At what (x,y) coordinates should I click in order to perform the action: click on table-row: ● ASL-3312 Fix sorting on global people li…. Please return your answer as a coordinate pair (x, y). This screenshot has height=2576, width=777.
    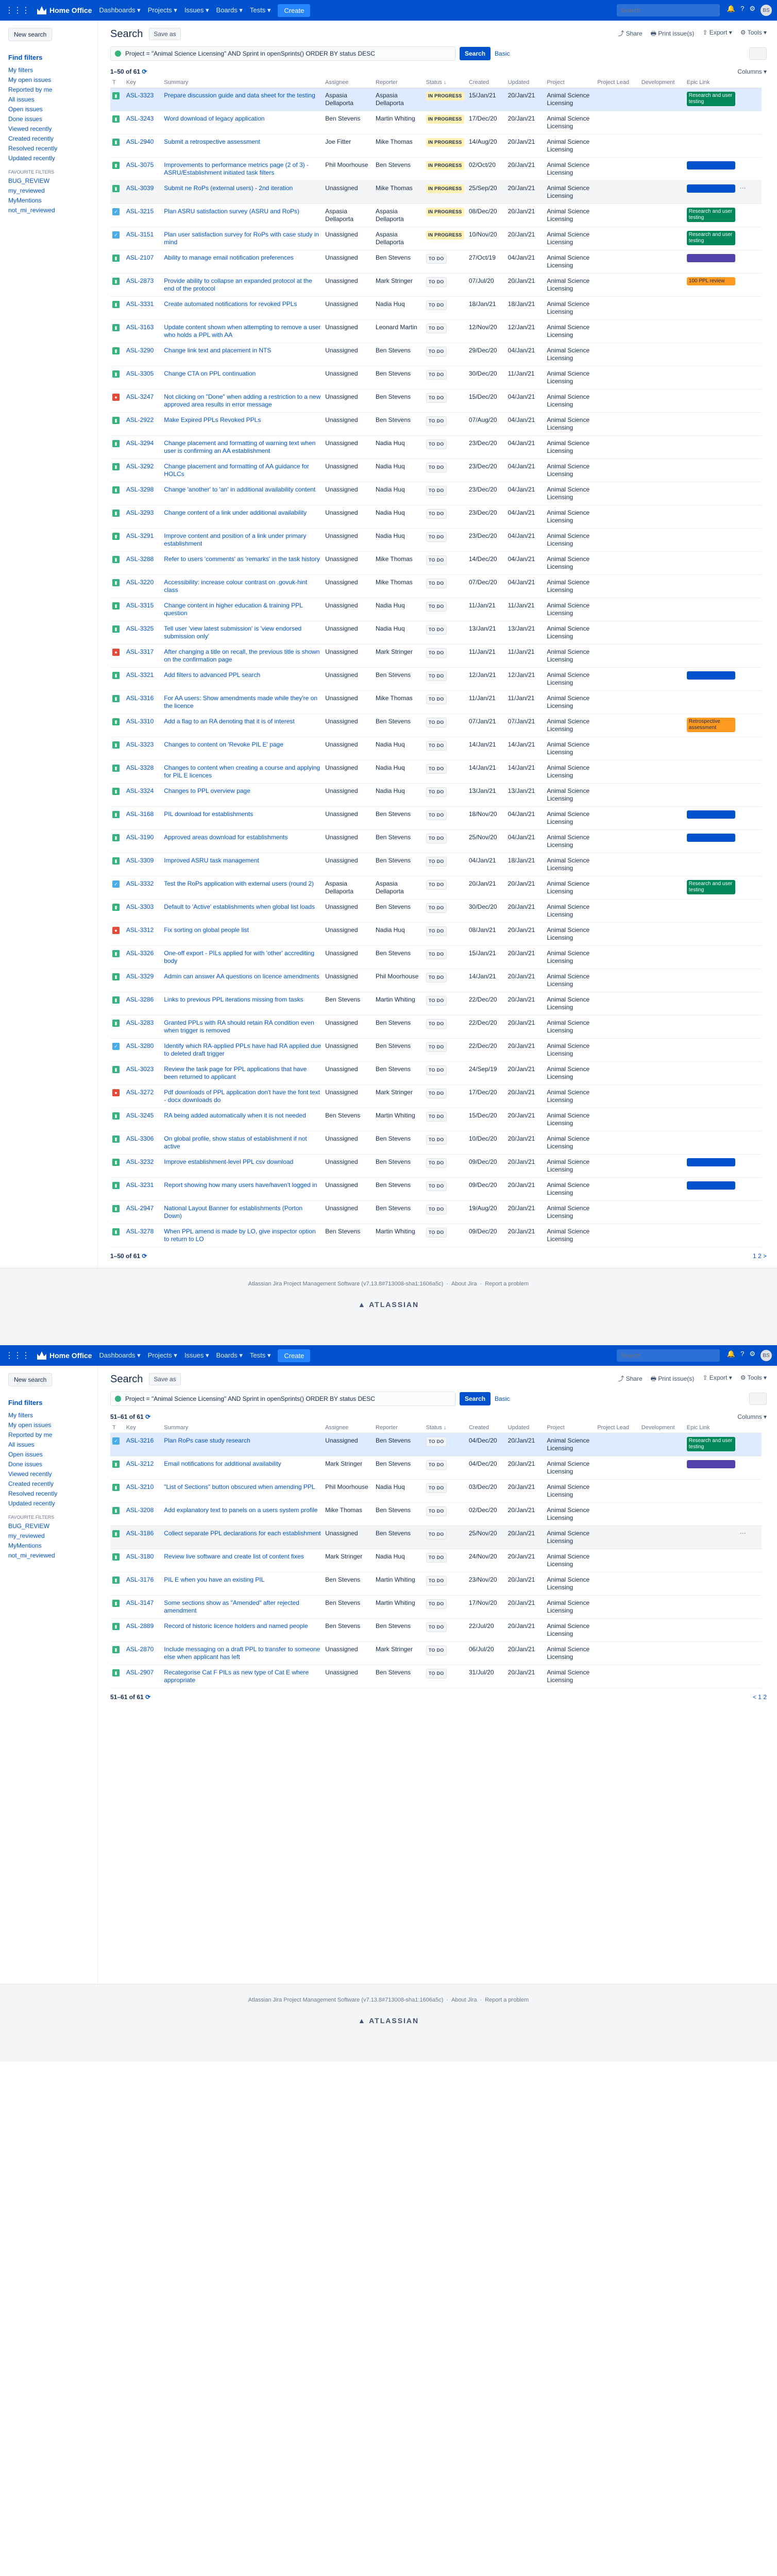
    Looking at the image, I should click on (436, 934).